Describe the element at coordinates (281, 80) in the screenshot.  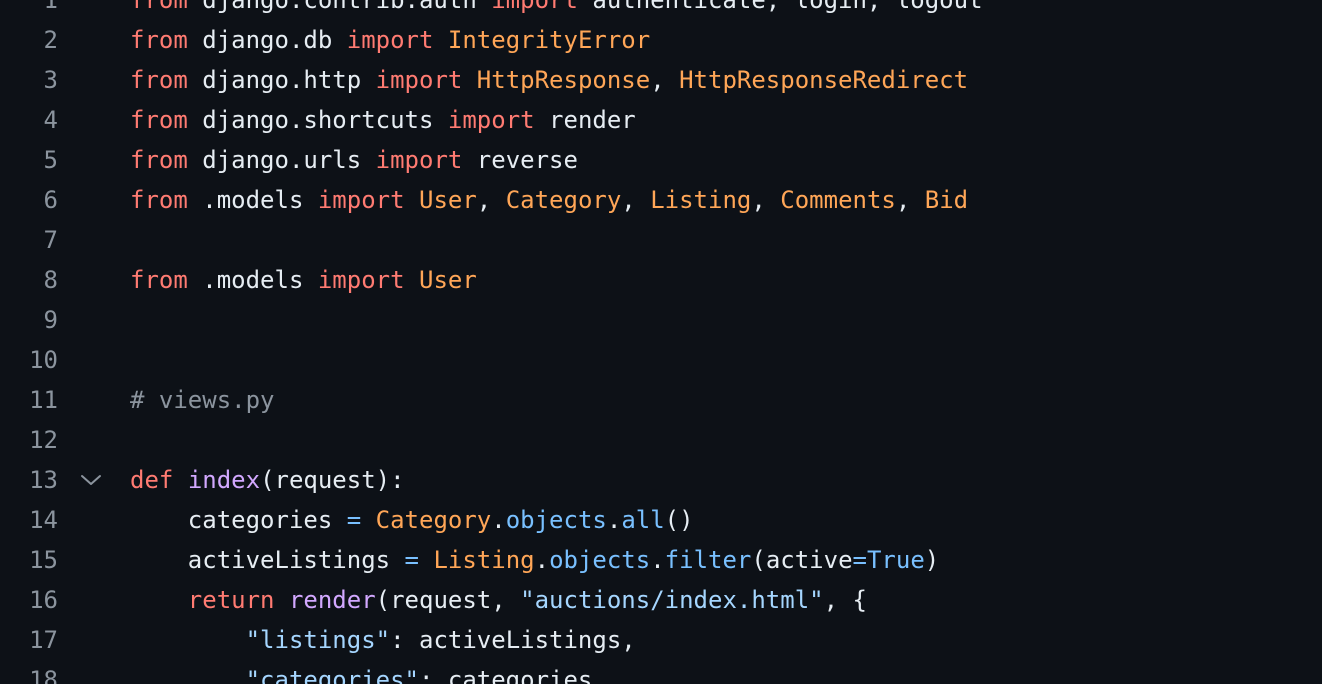
I see `plain-token: django.http` at that location.